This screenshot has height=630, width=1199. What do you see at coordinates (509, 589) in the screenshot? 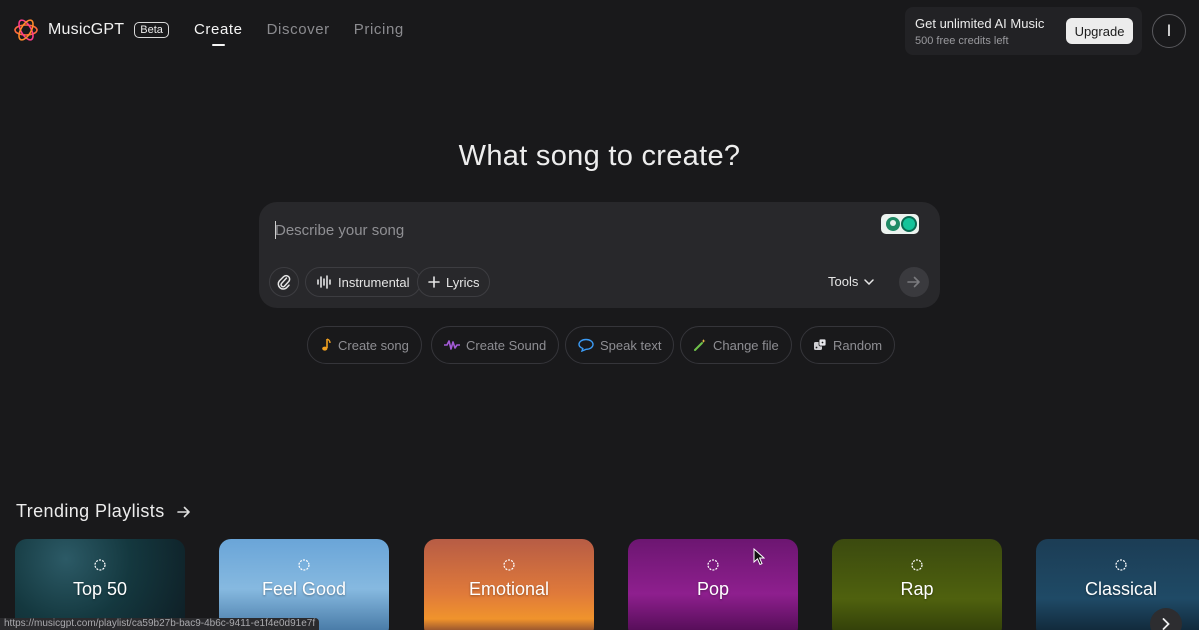
I see `playlist-label: Emotional` at bounding box center [509, 589].